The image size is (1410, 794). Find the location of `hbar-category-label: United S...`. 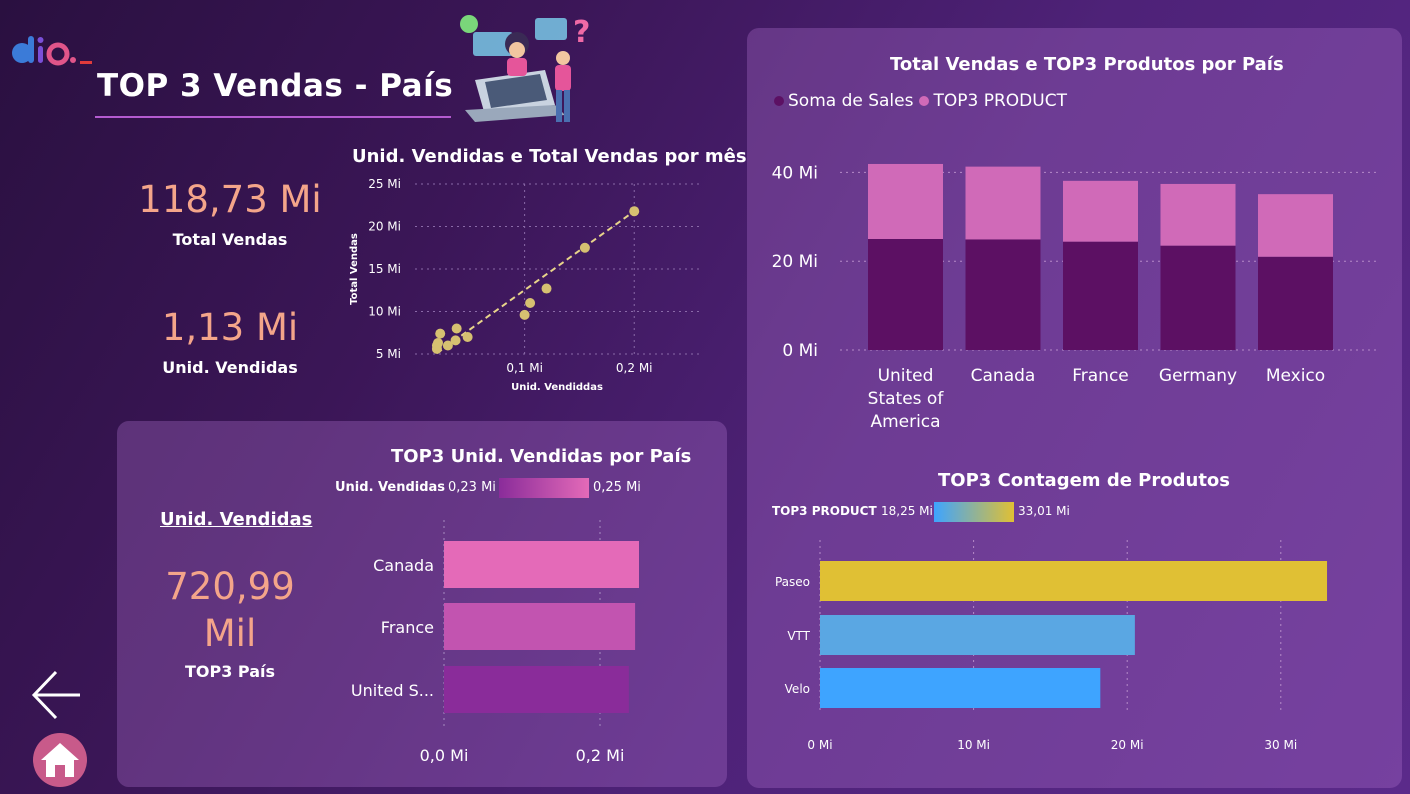

hbar-category-label: United S... is located at coordinates (392, 690).